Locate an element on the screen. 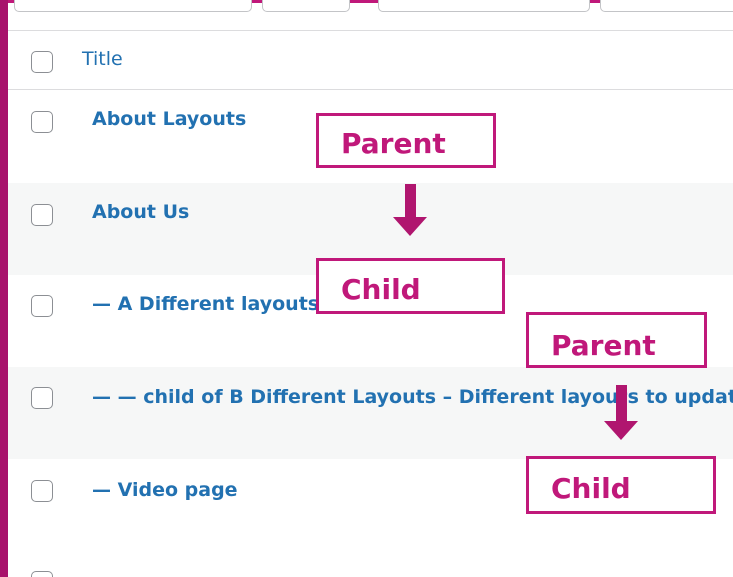 Image resolution: width=733 pixels, height=577 pixels. annotation-parent-1-label: Parent is located at coordinates (393, 143).